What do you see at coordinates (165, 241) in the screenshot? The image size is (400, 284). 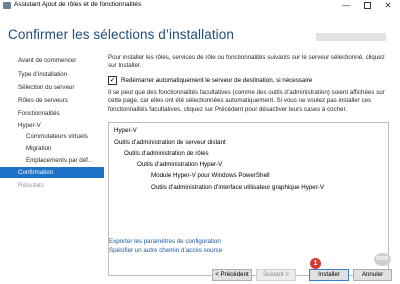 I see `export-settings-link: Exporter les paramètres de configuration` at bounding box center [165, 241].